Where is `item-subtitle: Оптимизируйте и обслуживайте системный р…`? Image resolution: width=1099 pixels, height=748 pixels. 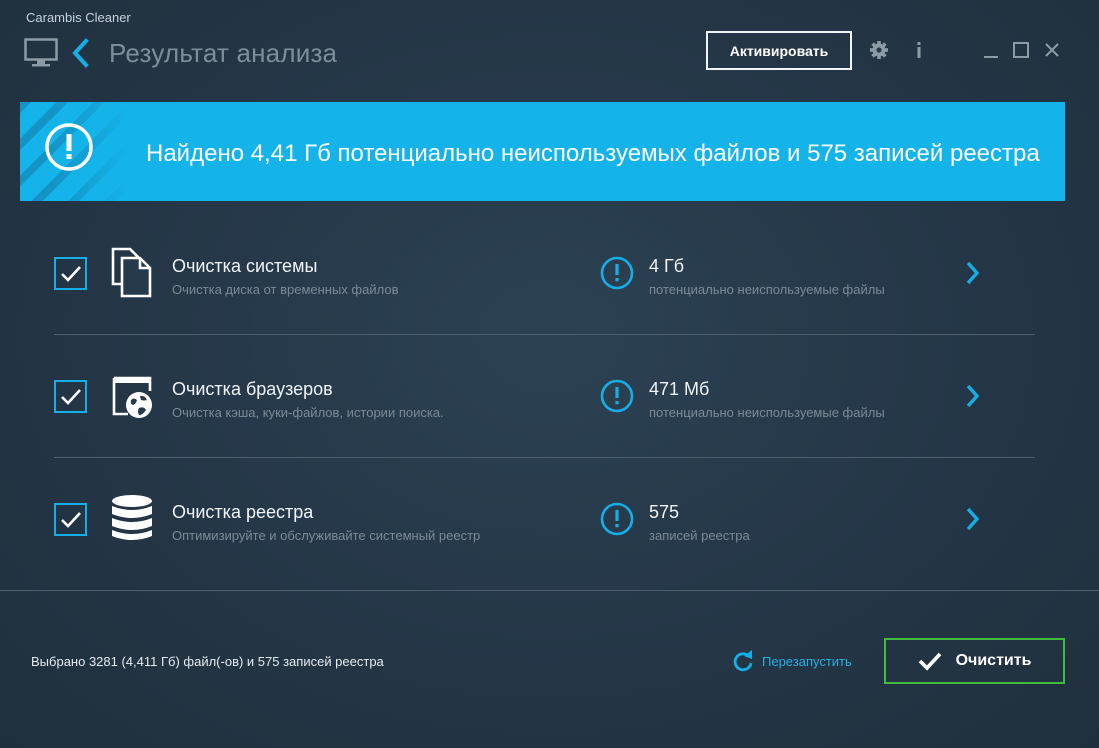 item-subtitle: Оптимизируйте и обслуживайте системный р… is located at coordinates (326, 535).